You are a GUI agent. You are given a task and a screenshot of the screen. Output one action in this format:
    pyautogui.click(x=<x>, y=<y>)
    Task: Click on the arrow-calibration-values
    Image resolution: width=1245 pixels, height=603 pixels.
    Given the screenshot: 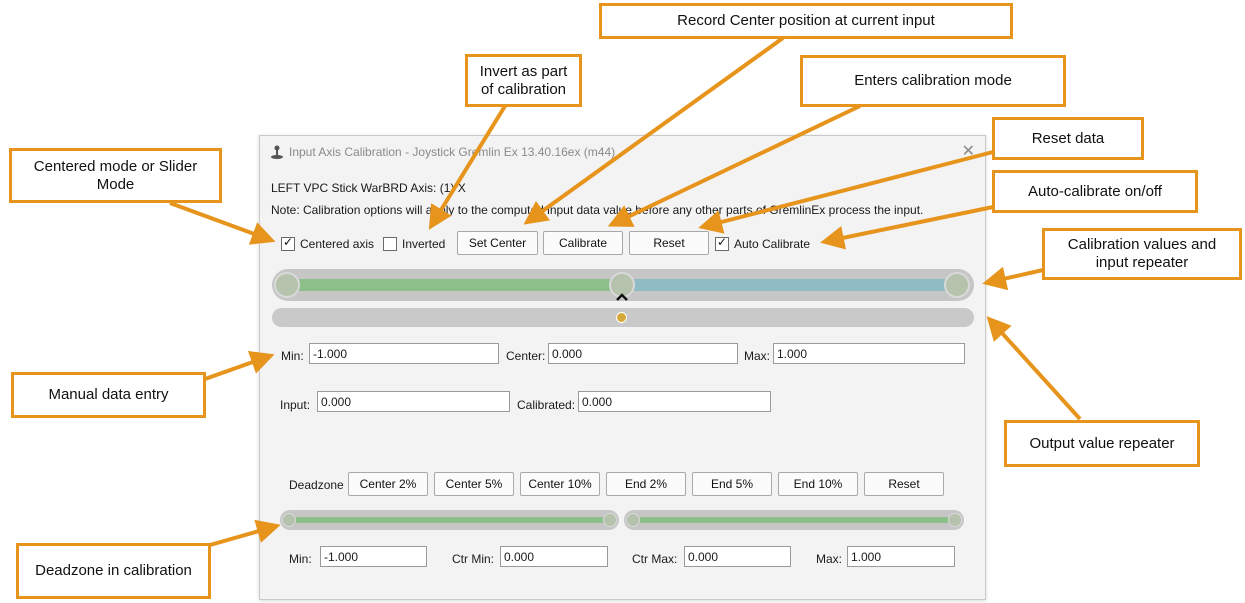 What is the action you would take?
    pyautogui.click(x=1013, y=278)
    